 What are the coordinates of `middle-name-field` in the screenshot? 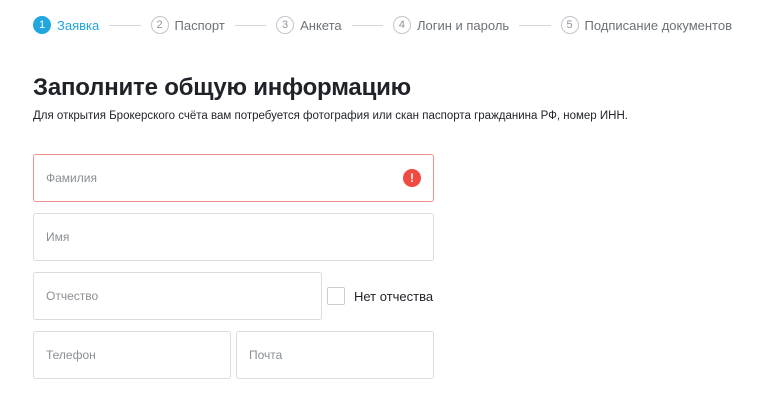 It's located at (177, 296).